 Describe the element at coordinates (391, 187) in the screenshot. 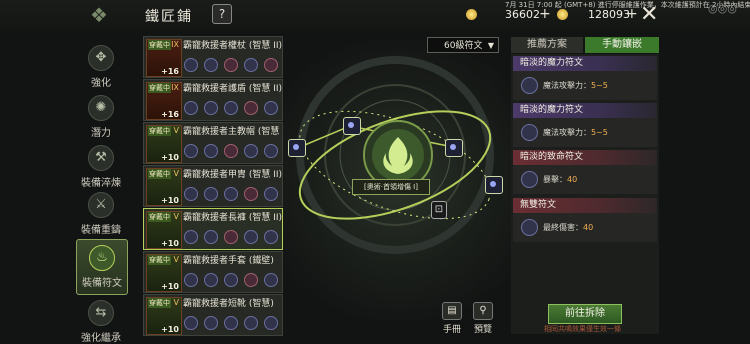

I see `resonance-badge: [奧術·首領增傷 I]` at that location.